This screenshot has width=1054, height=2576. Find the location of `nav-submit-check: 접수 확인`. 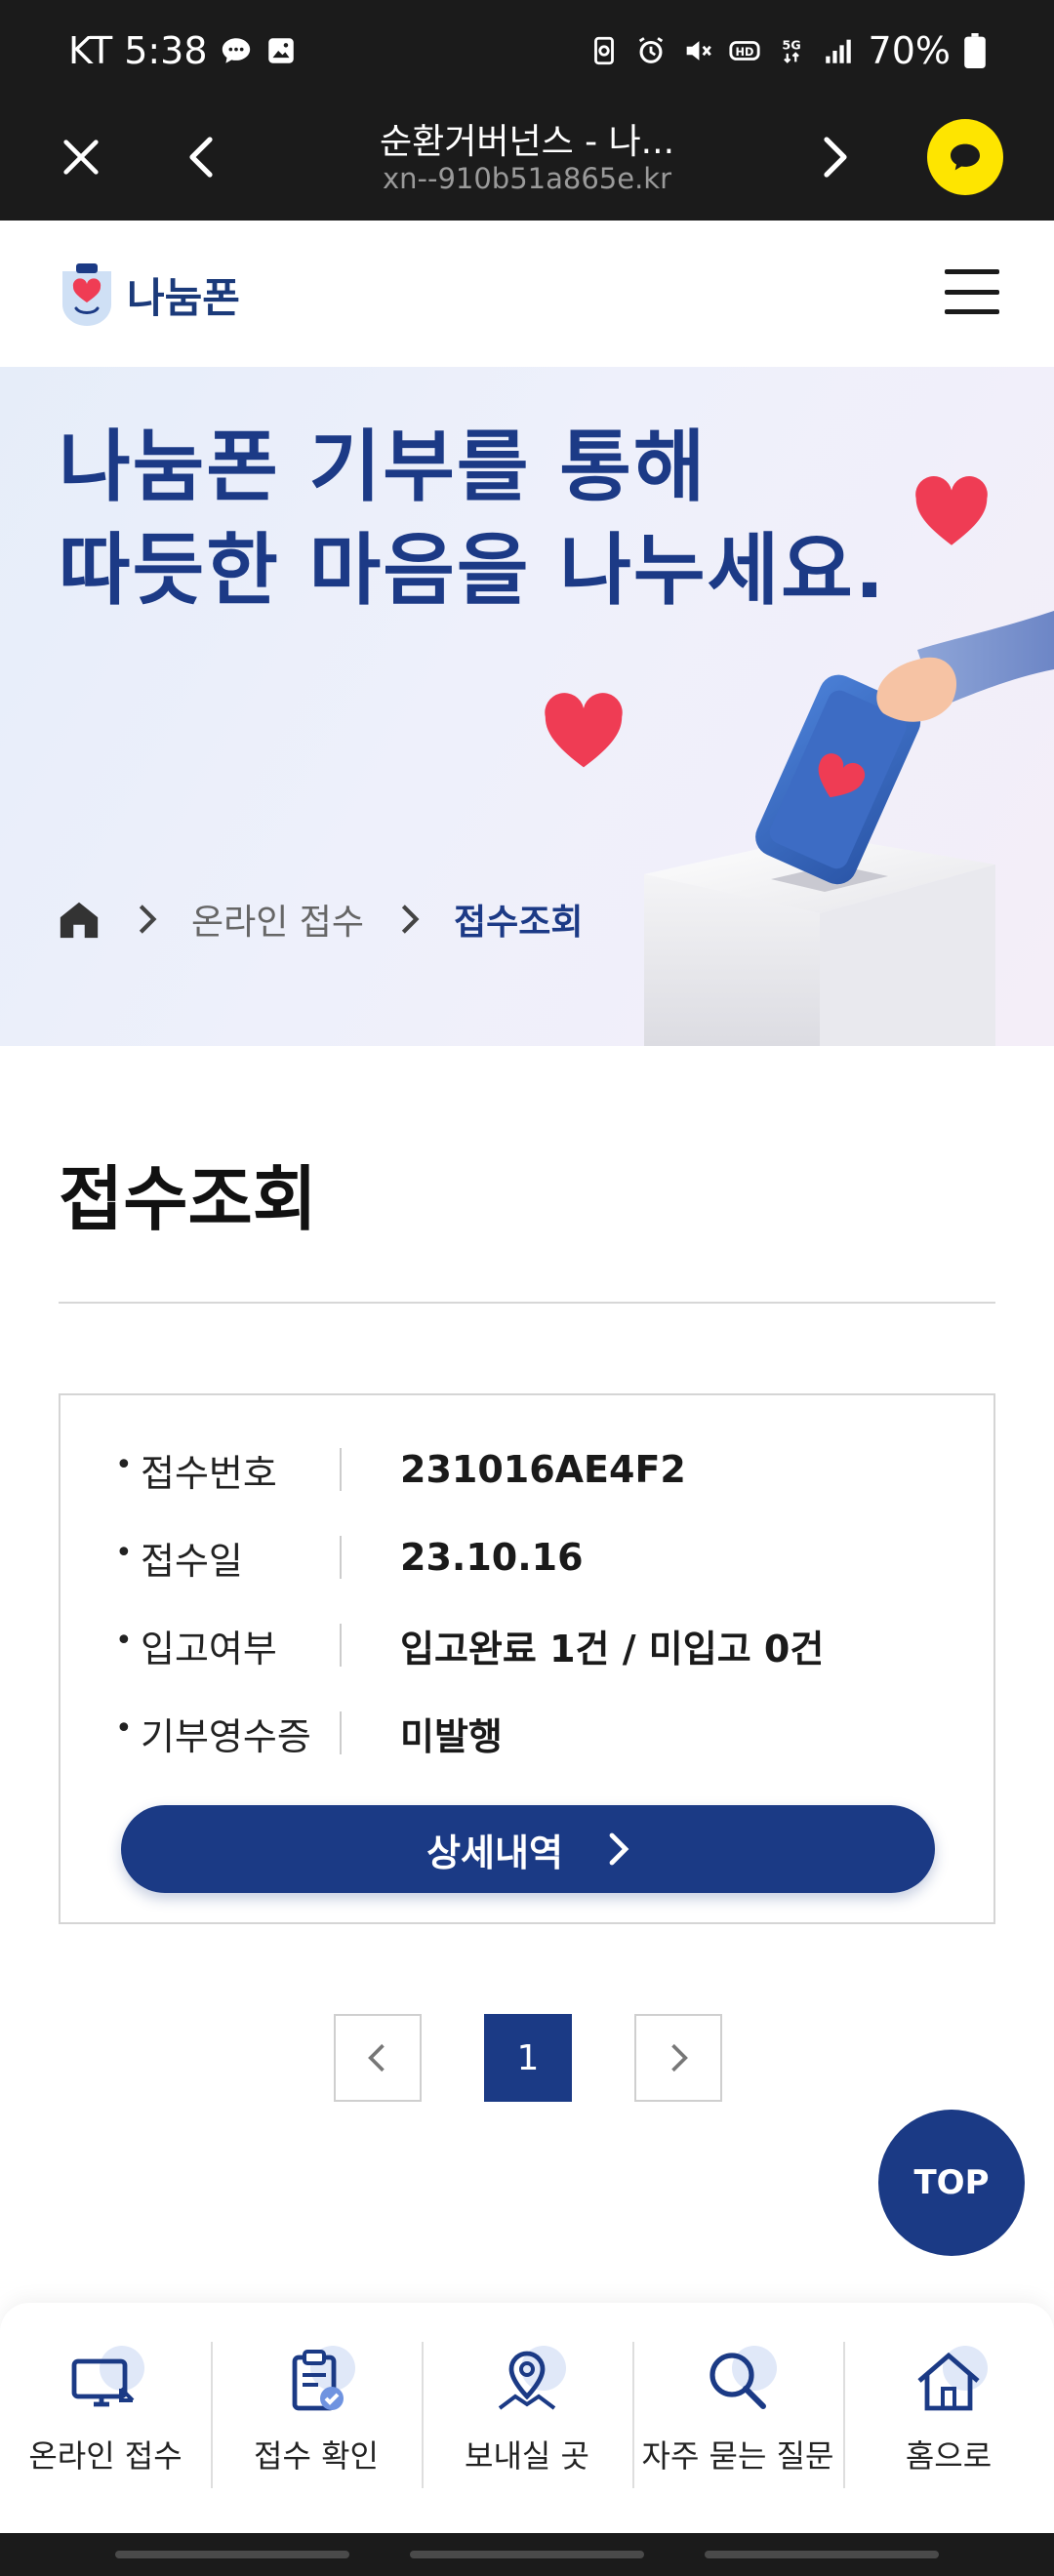

nav-submit-check: 접수 확인 is located at coordinates (316, 2437).